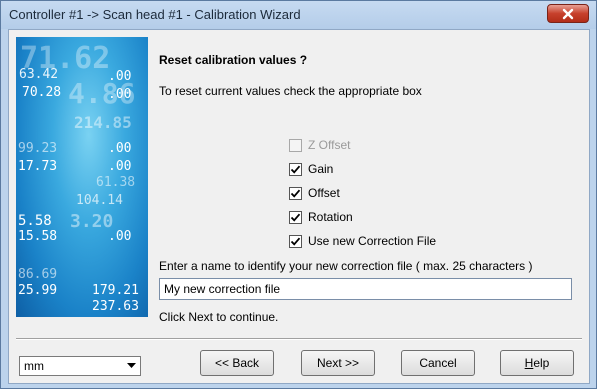  Describe the element at coordinates (219, 317) in the screenshot. I see `continue-hint: Click Next to continue.` at that location.